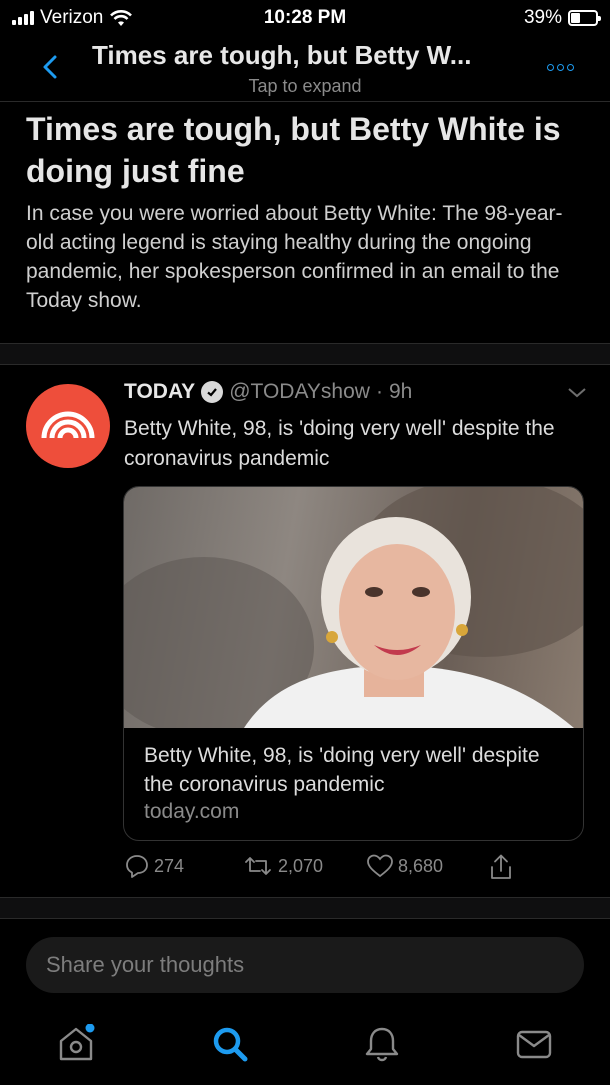  I want to click on like-count: 8,680, so click(421, 865).